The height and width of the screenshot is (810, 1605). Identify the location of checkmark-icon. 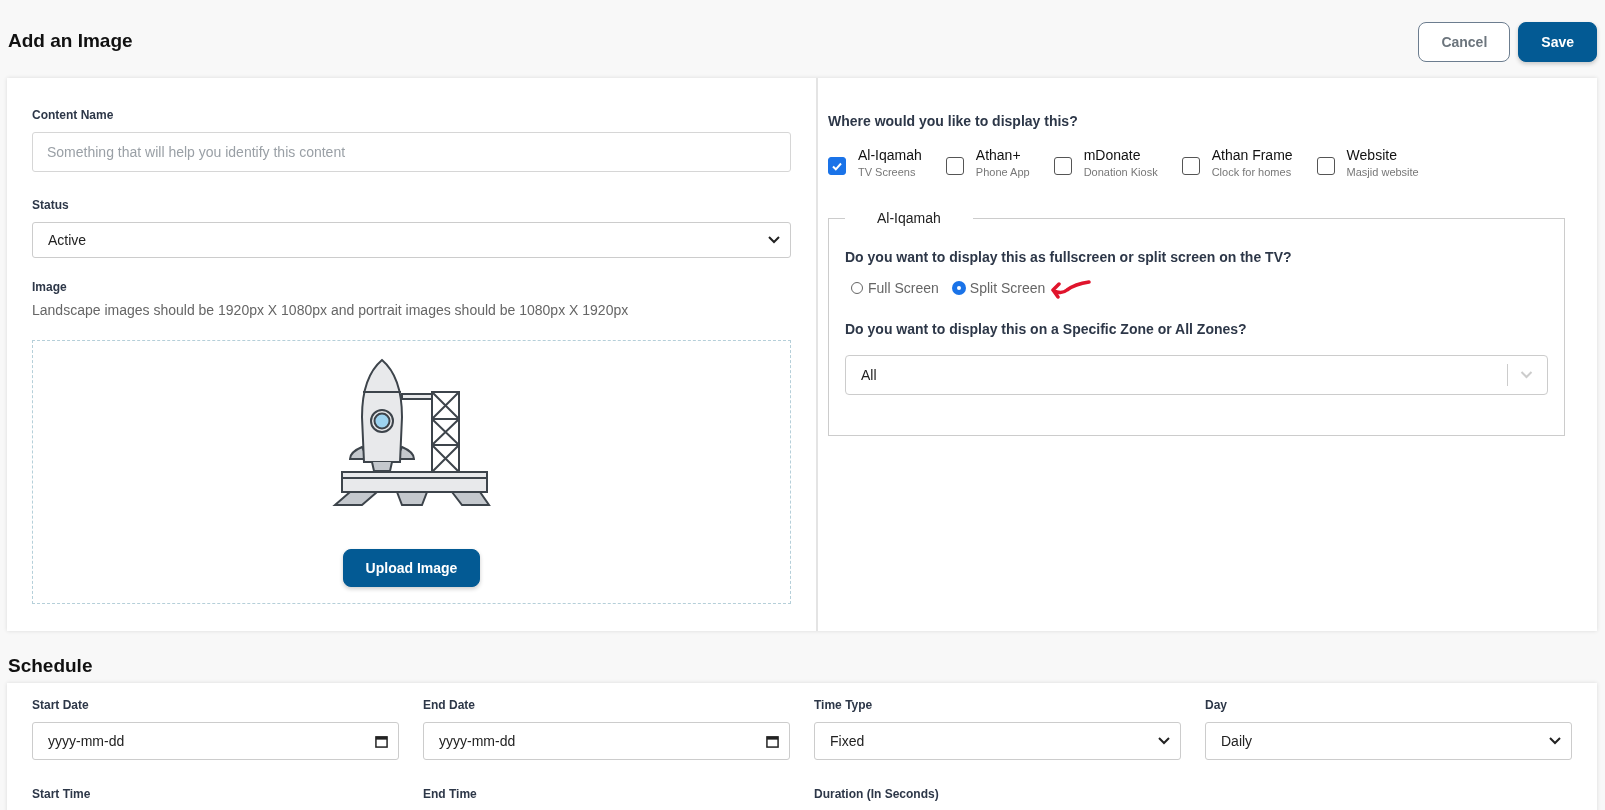
(837, 166).